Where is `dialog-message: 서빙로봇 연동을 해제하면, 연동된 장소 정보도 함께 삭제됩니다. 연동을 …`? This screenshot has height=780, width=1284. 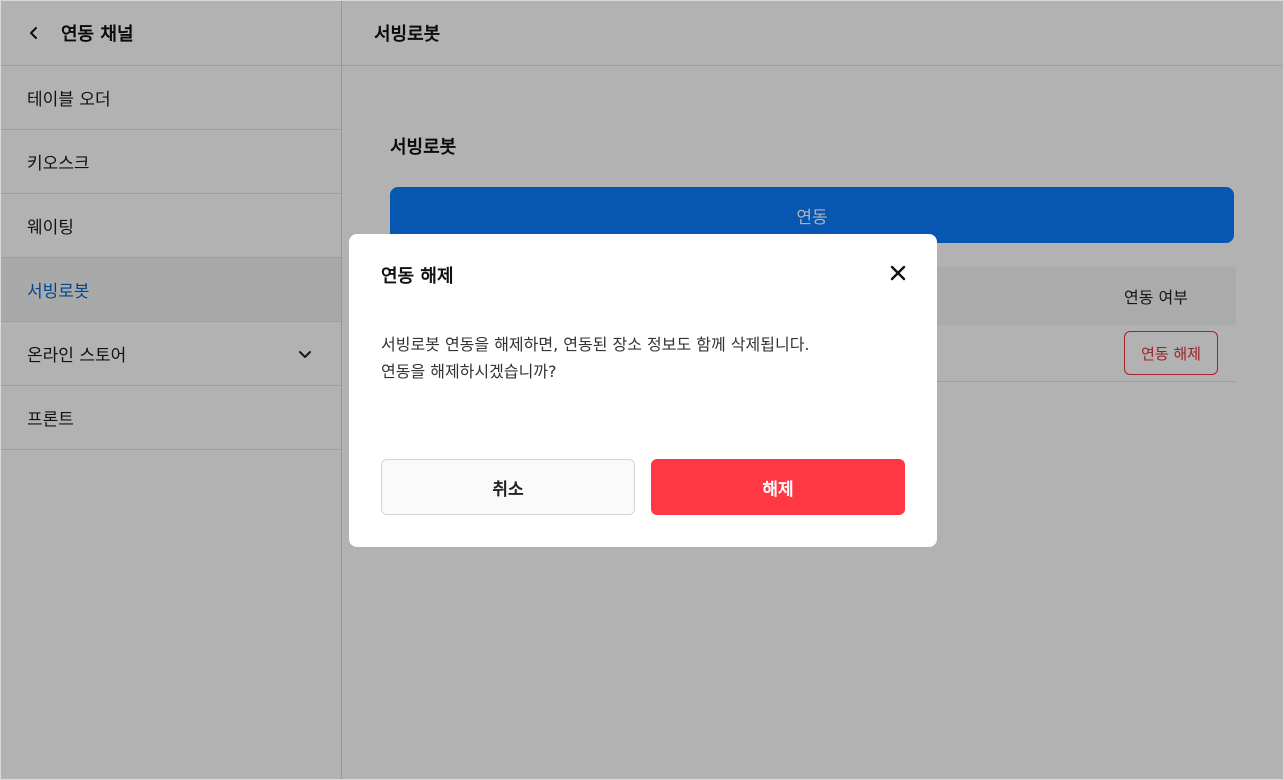
dialog-message: 서빙로봇 연동을 해제하면, 연동된 장소 정보도 함께 삭제됩니다. 연동을 … is located at coordinates (646, 358).